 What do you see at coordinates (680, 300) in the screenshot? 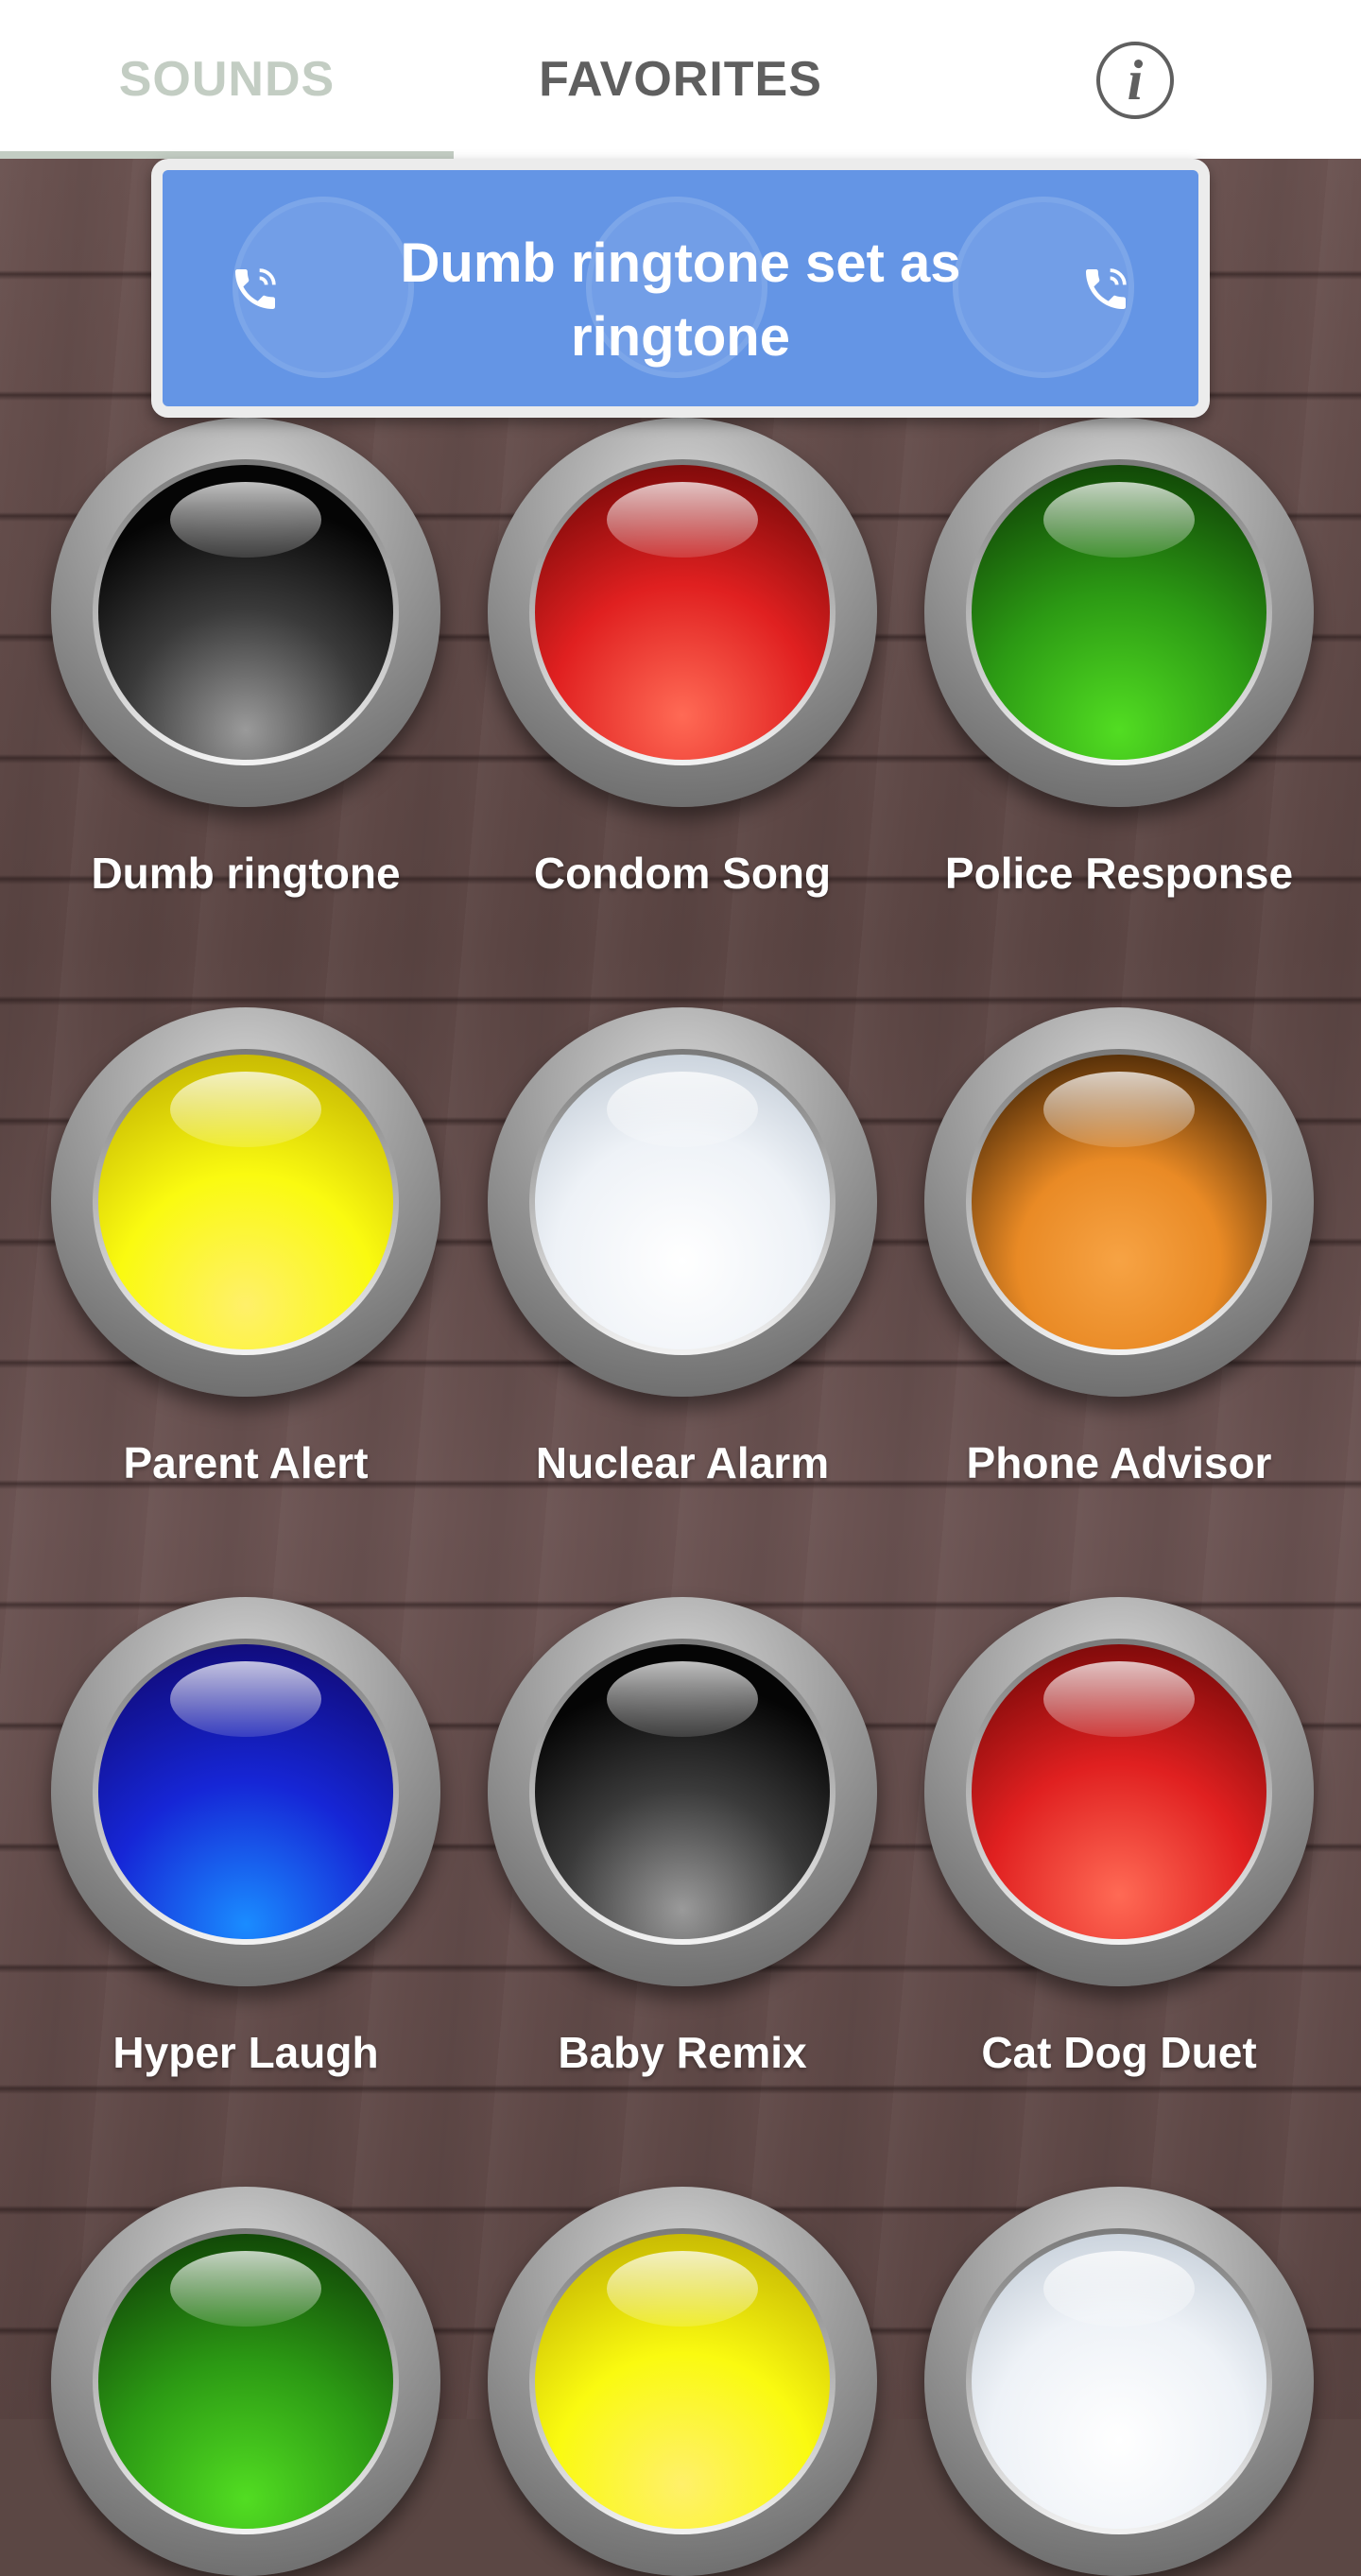
I see `toast-message: Dumb ringtone set as ringtone` at bounding box center [680, 300].